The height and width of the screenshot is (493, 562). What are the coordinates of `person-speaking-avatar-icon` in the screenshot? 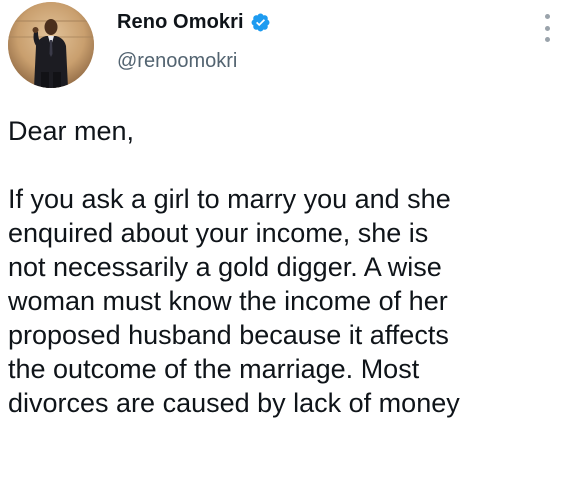 It's located at (51, 45).